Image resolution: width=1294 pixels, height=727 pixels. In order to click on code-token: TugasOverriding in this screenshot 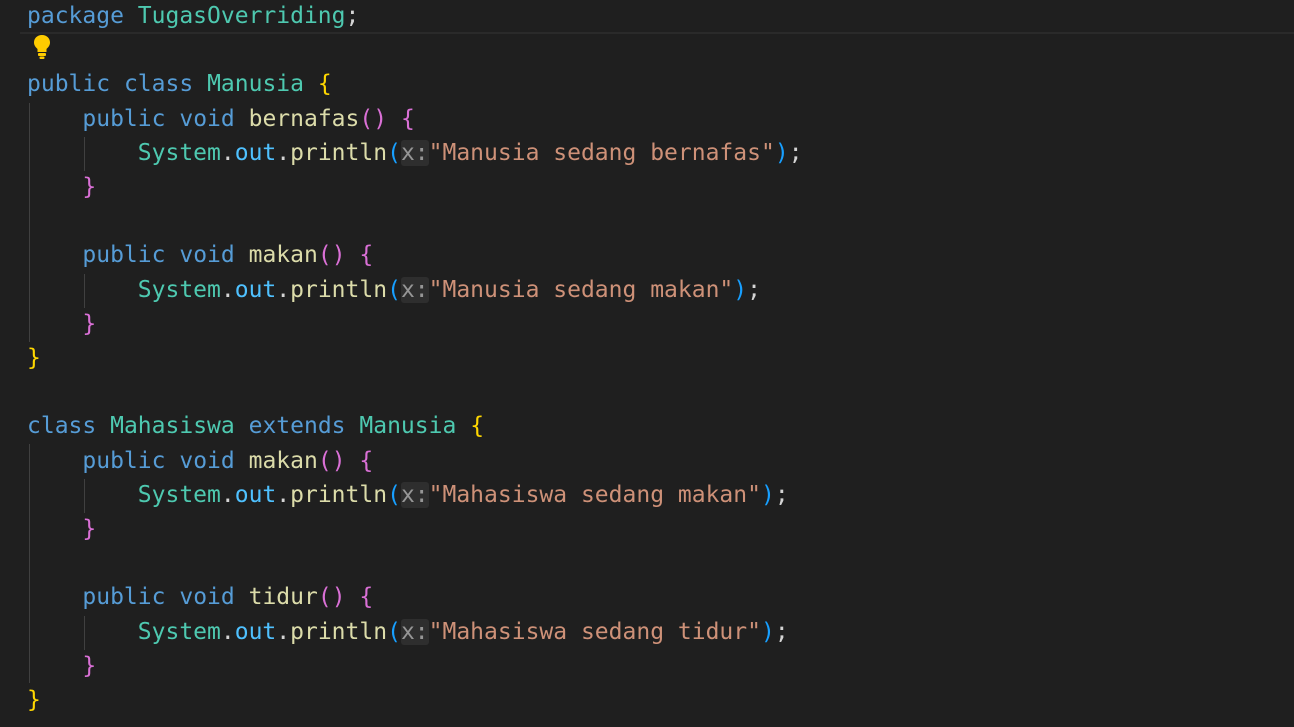, I will do `click(241, 16)`.